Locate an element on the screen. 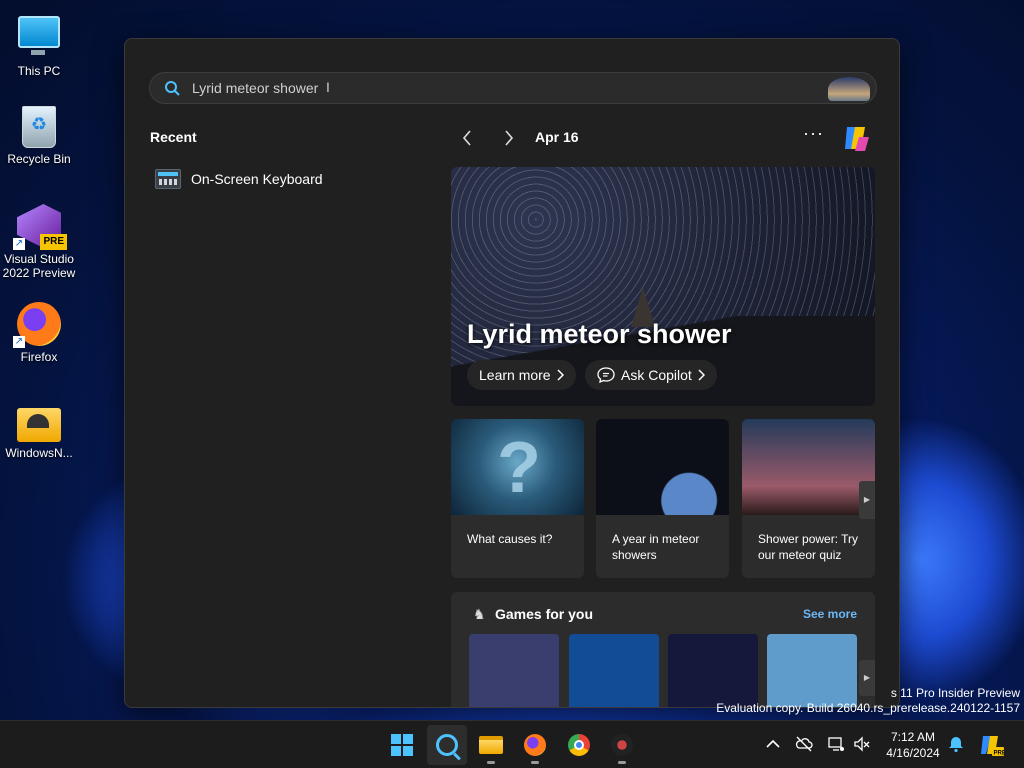 The height and width of the screenshot is (768, 1024). card-year-in-meteor-showers: A year in meteor showers is located at coordinates (662, 498).